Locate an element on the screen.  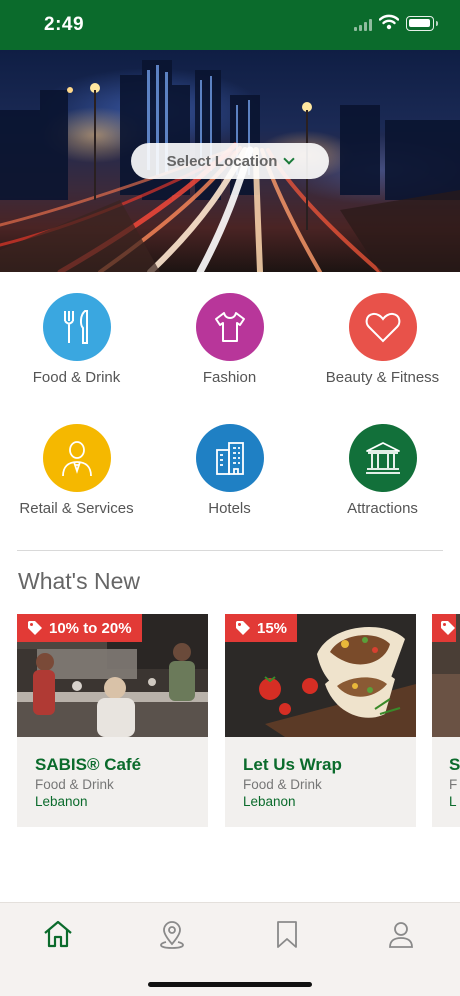
building-icon is located at coordinates (229, 458).